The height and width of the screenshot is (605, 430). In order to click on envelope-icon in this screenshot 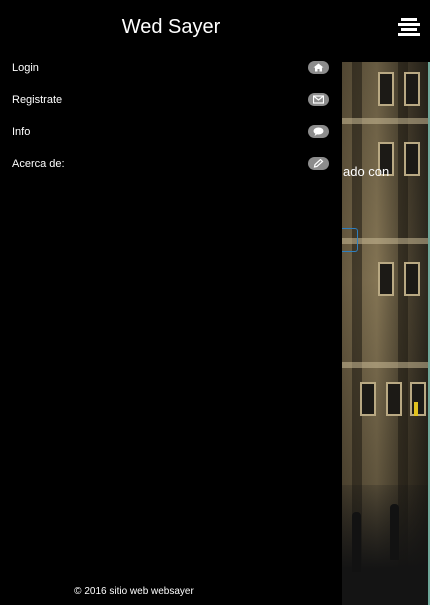, I will do `click(318, 99)`.